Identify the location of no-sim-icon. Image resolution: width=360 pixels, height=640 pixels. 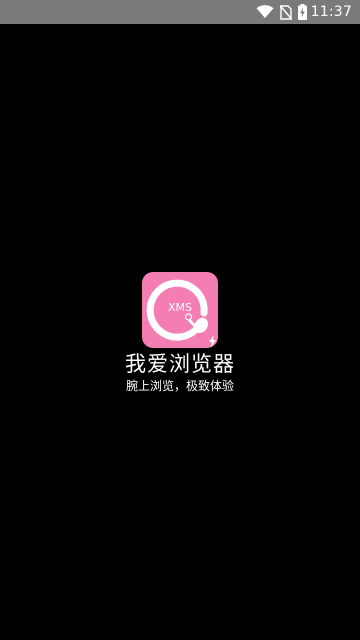
(285, 12).